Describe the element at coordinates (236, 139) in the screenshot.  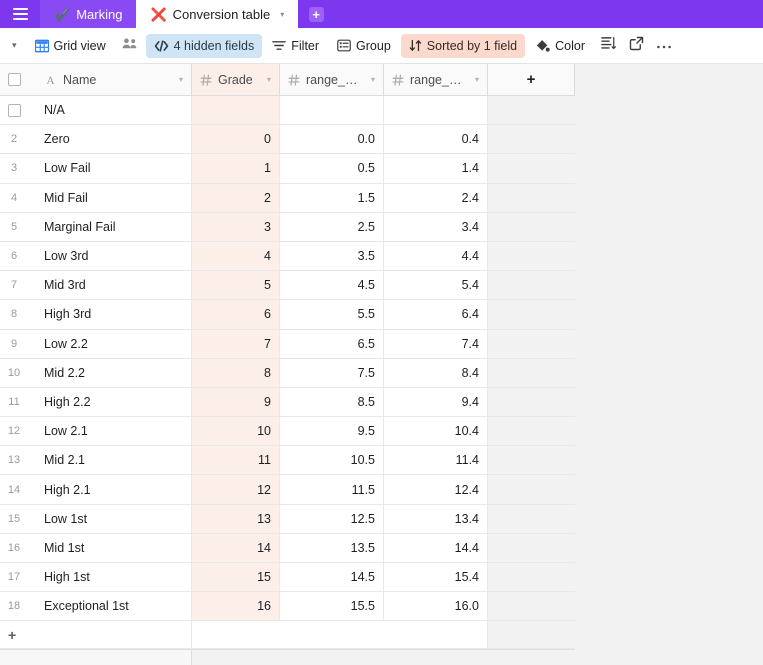
I see `cell-grade: 0` at that location.